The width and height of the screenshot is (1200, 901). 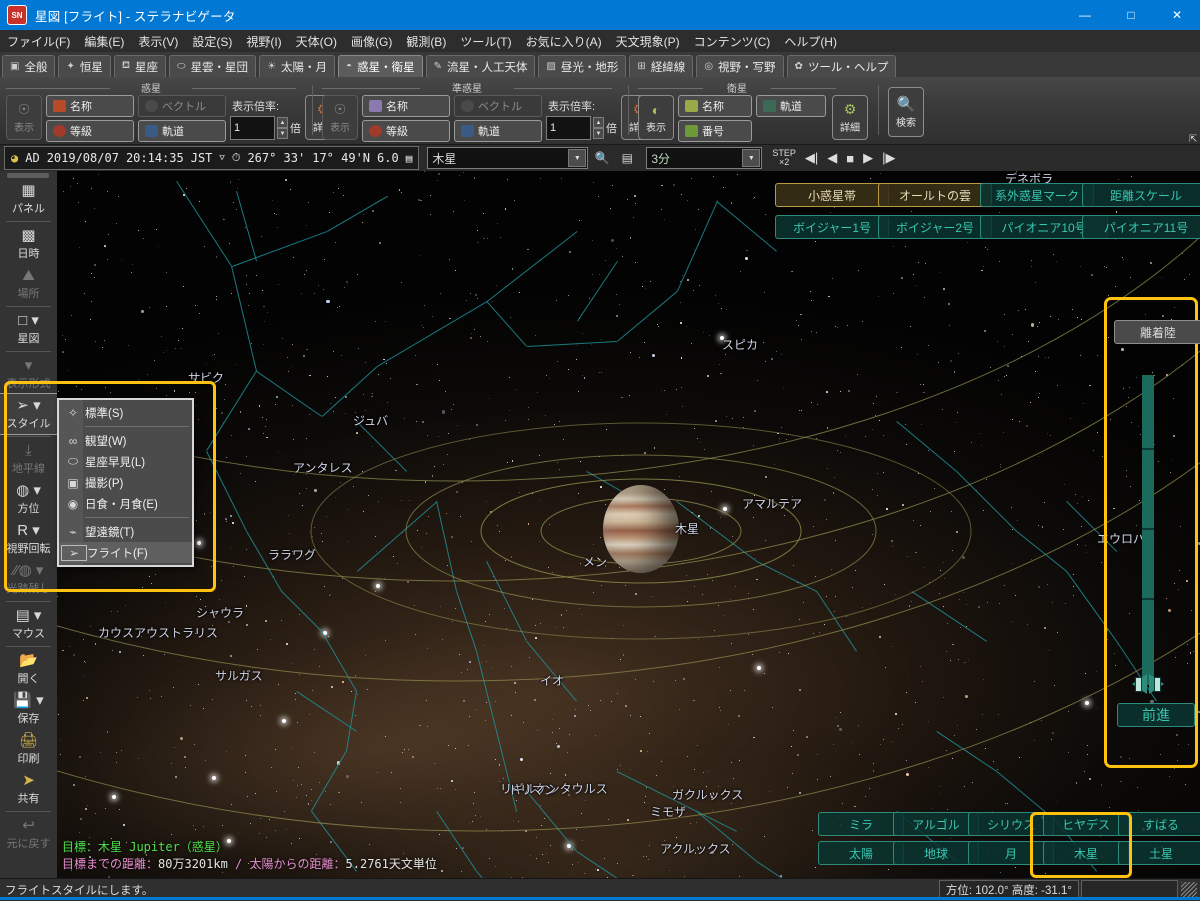 I want to click on sidebar-item-open: 📂 開く, so click(x=28, y=669).